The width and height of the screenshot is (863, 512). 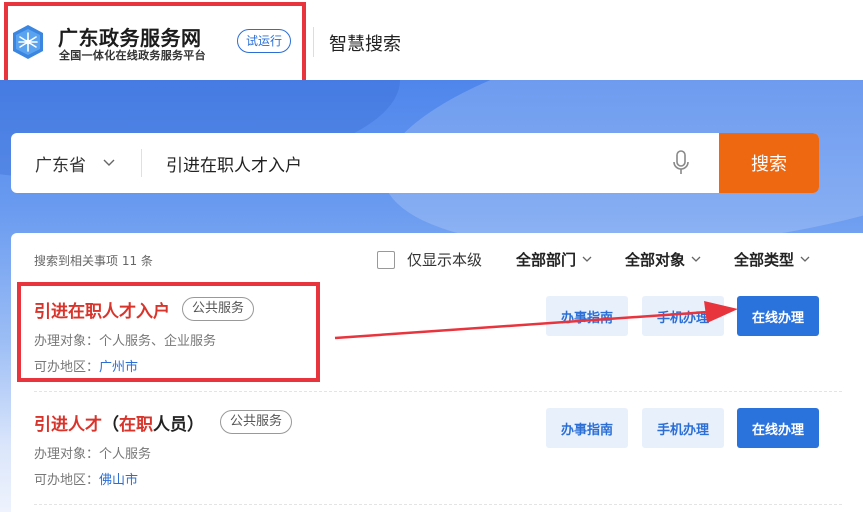 What do you see at coordinates (168, 332) in the screenshot?
I see `result-highlight-box` at bounding box center [168, 332].